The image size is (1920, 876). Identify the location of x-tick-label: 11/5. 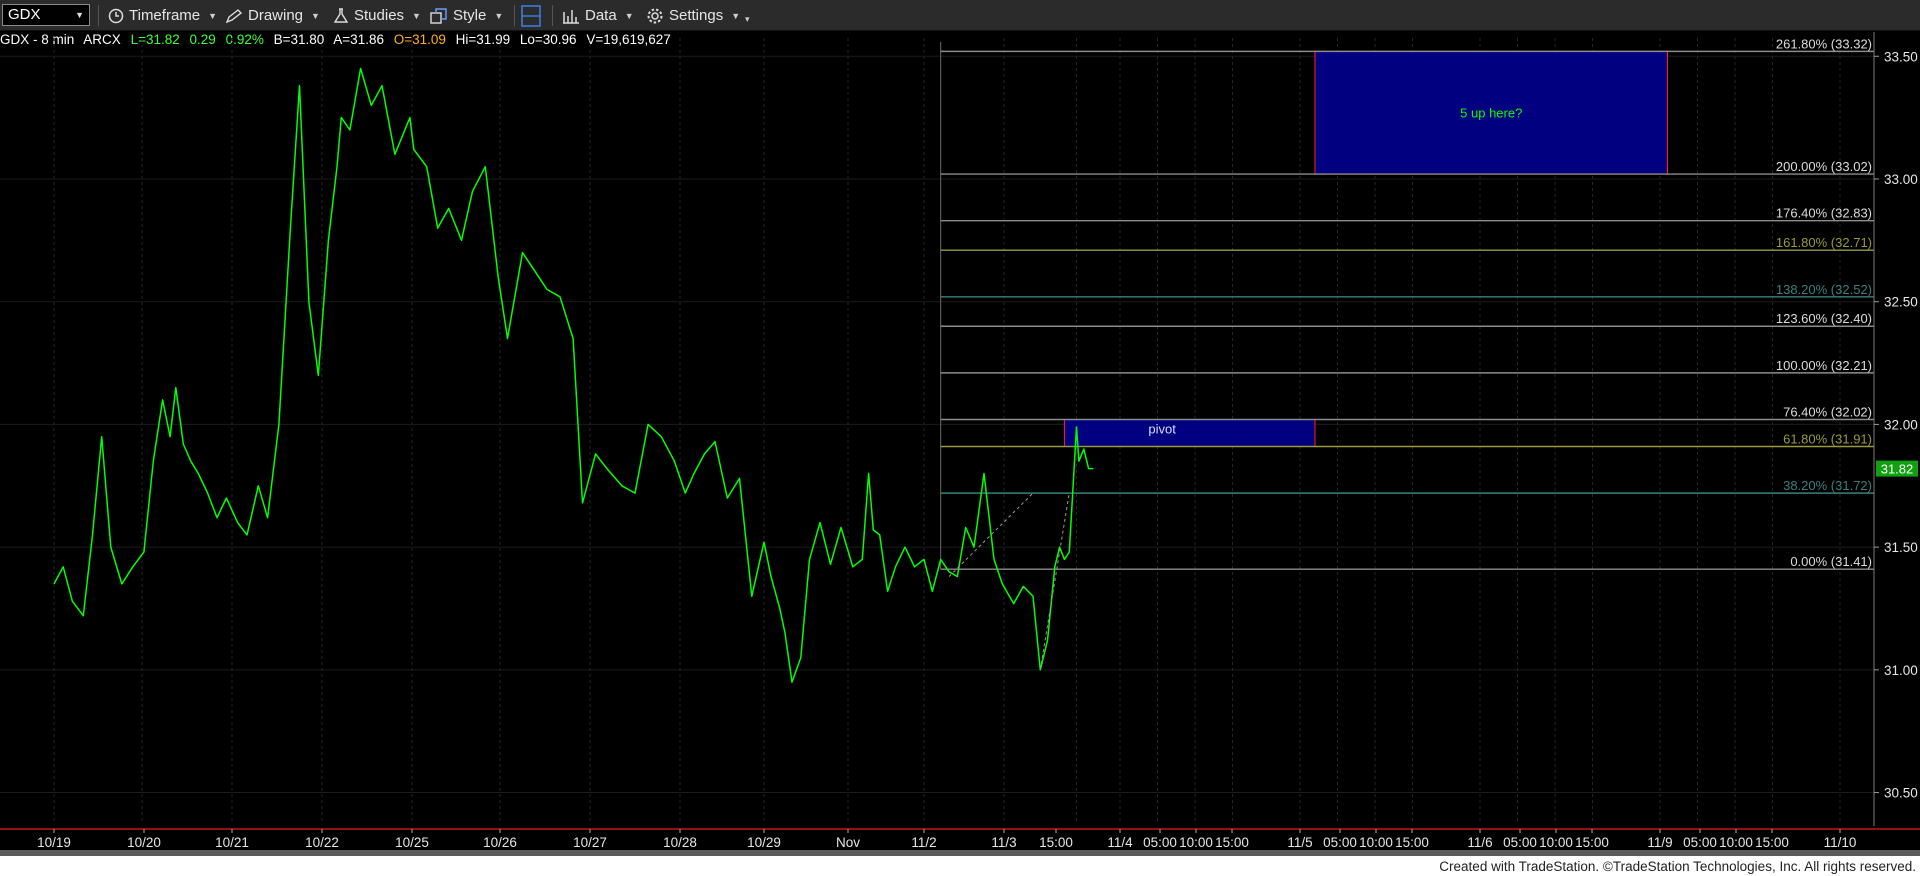
(1299, 842).